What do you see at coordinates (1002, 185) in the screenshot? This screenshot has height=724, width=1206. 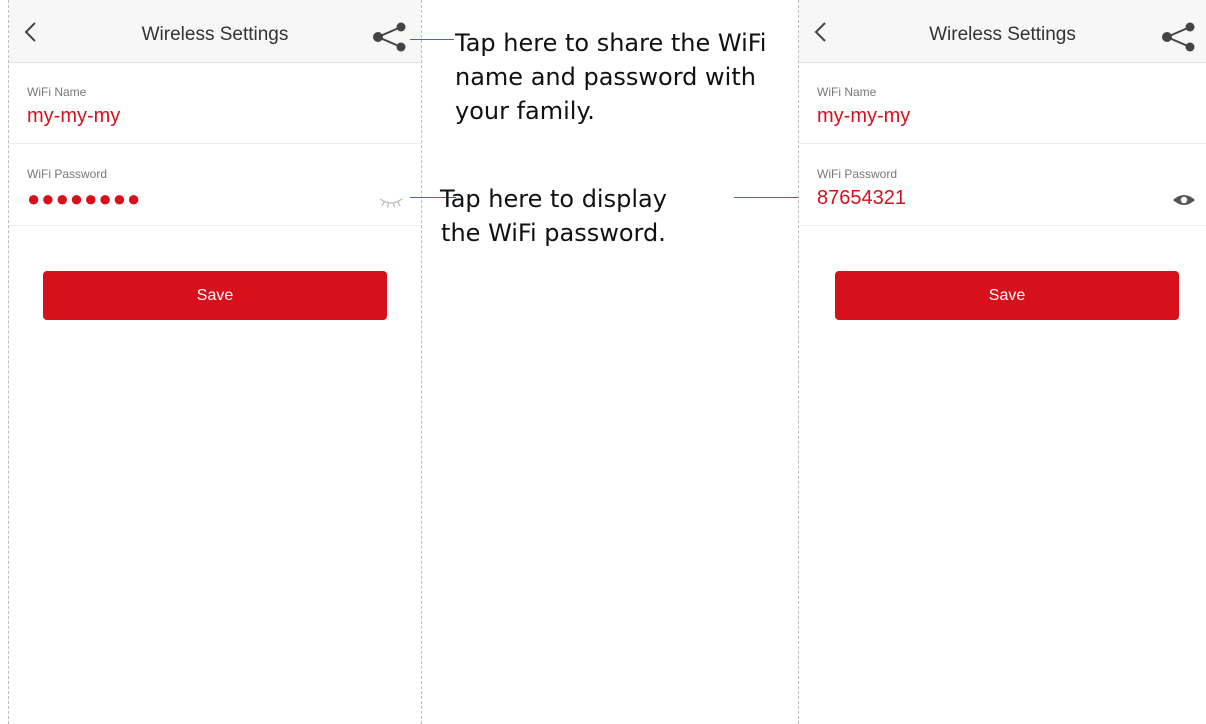 I see `wifi-password-field: WiFi Password 87654321` at bounding box center [1002, 185].